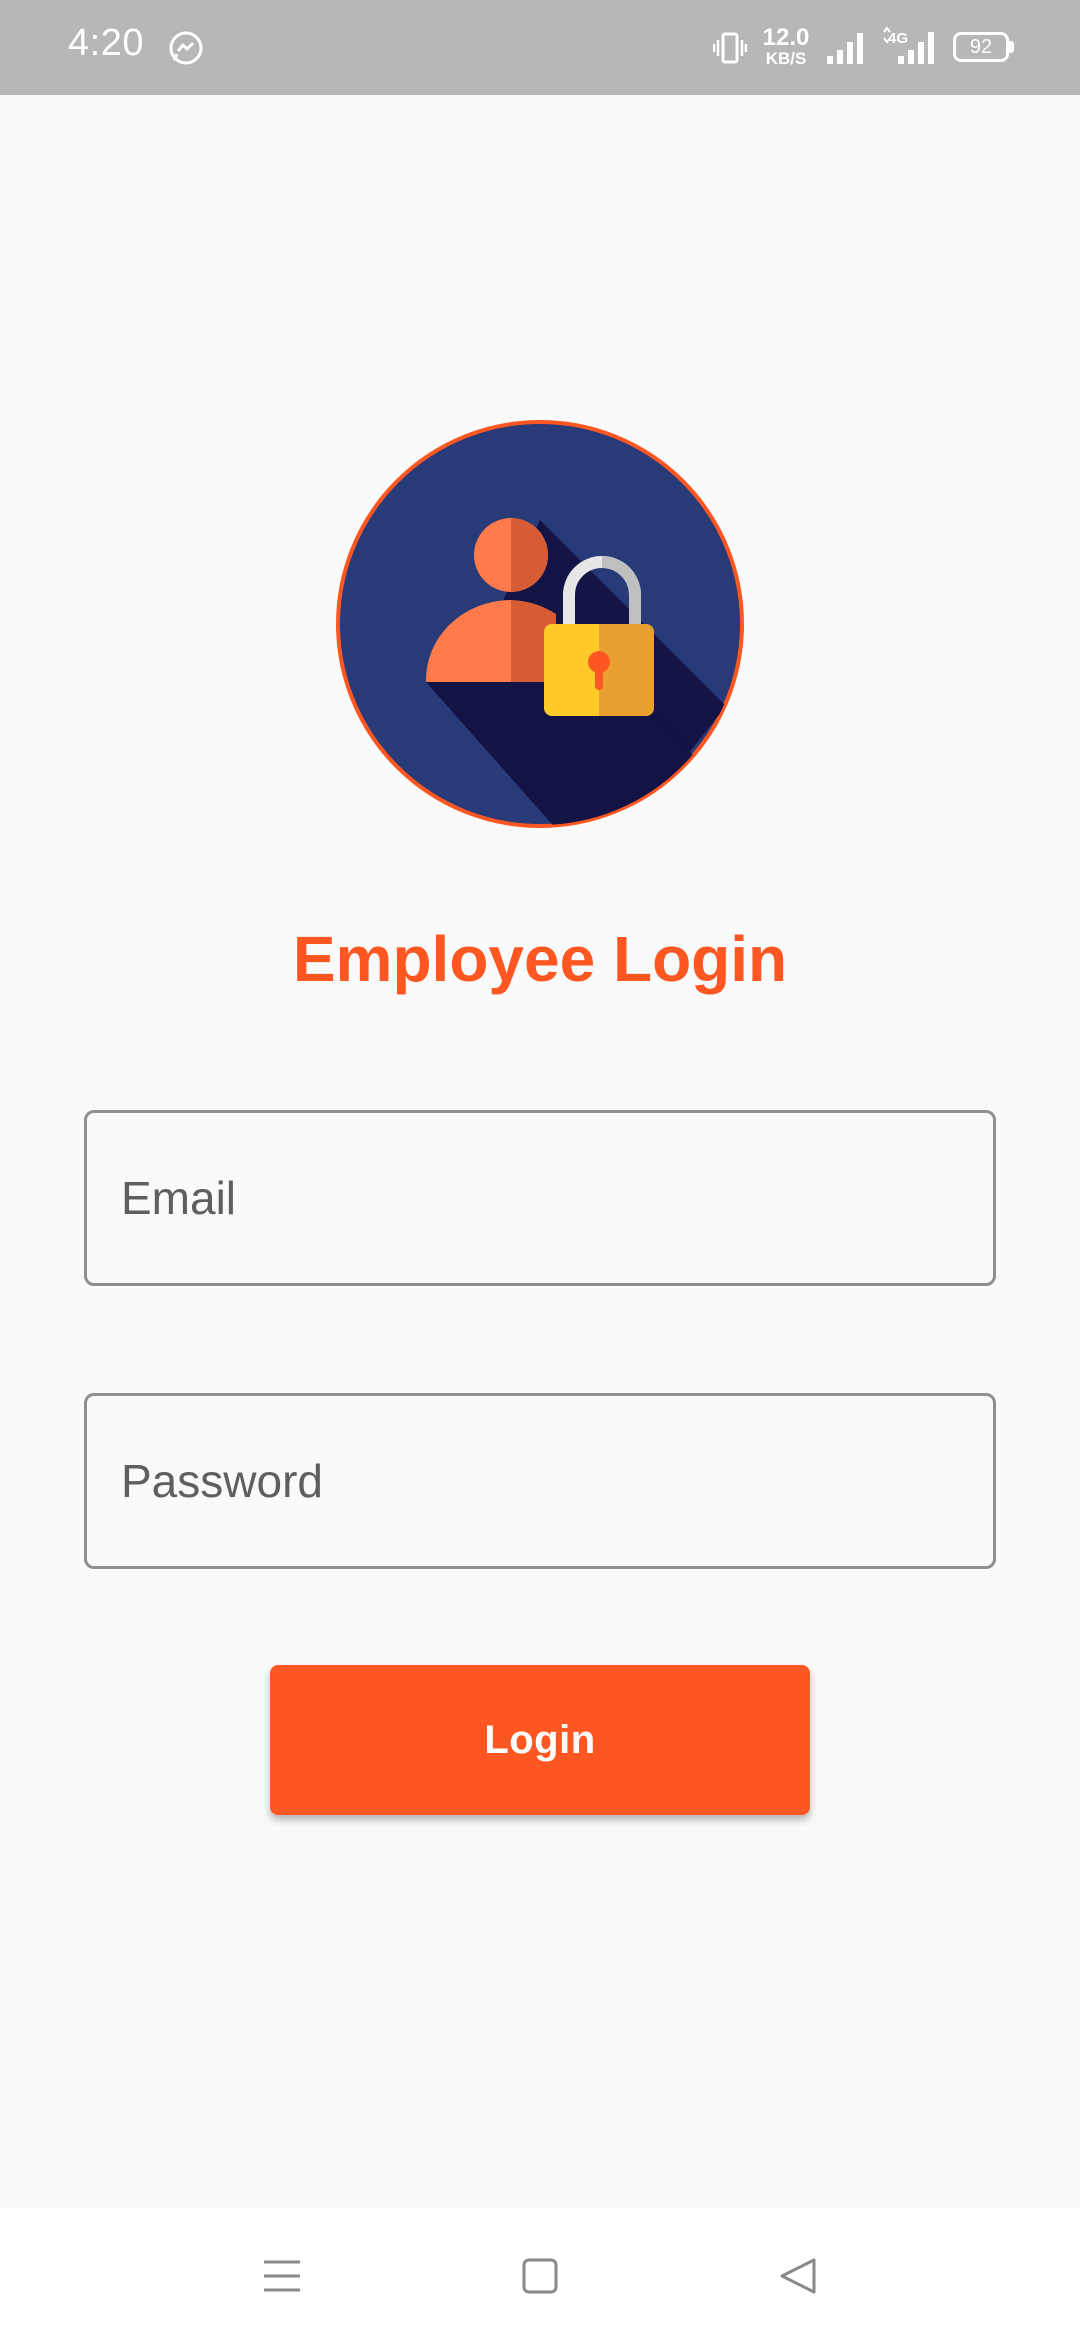 Image resolution: width=1080 pixels, height=2340 pixels. What do you see at coordinates (845, 48) in the screenshot?
I see `signal-icon` at bounding box center [845, 48].